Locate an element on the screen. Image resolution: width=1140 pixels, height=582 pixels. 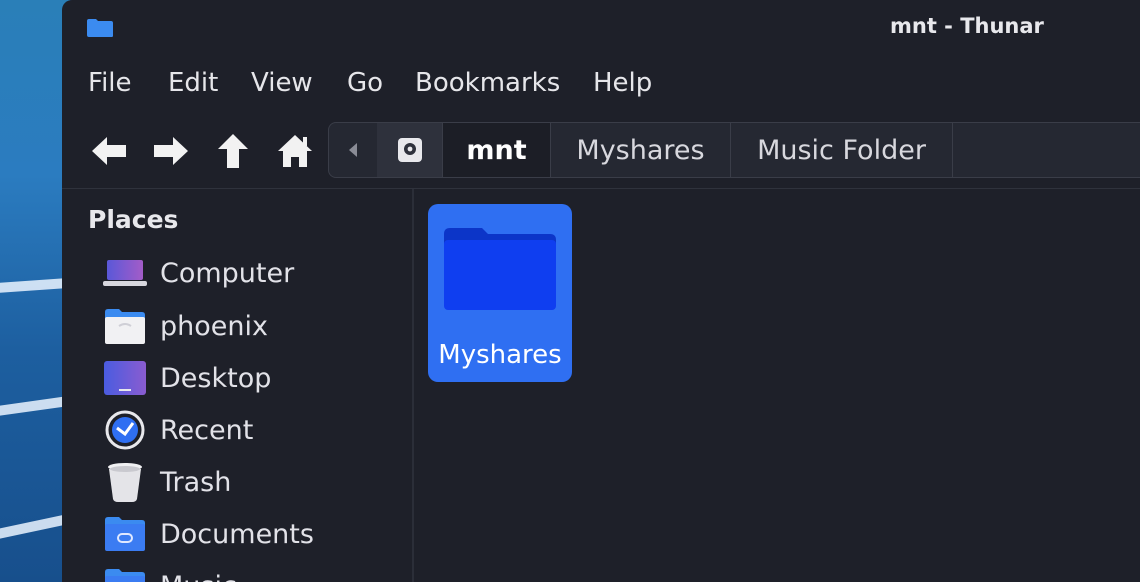
sidebar-item-label: Recent is located at coordinates (207, 430).